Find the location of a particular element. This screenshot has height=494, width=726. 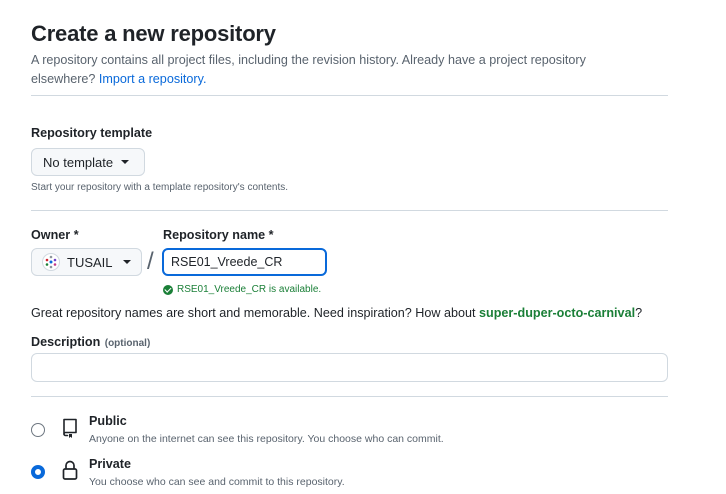

availability-message: RSE01_Vreede_CR is available. is located at coordinates (242, 289).